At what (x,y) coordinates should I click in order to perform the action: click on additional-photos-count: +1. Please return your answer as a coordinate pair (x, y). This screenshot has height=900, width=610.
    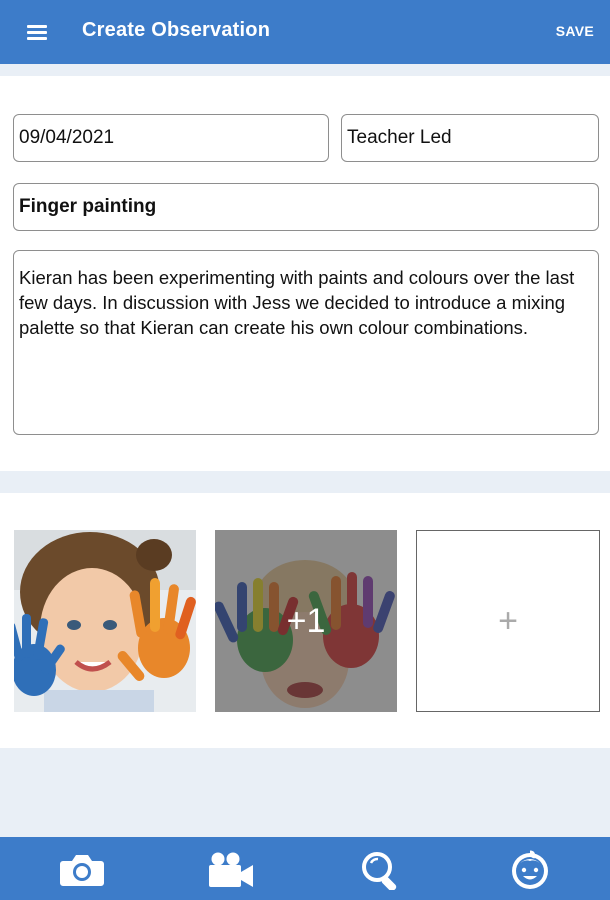
    Looking at the image, I should click on (306, 620).